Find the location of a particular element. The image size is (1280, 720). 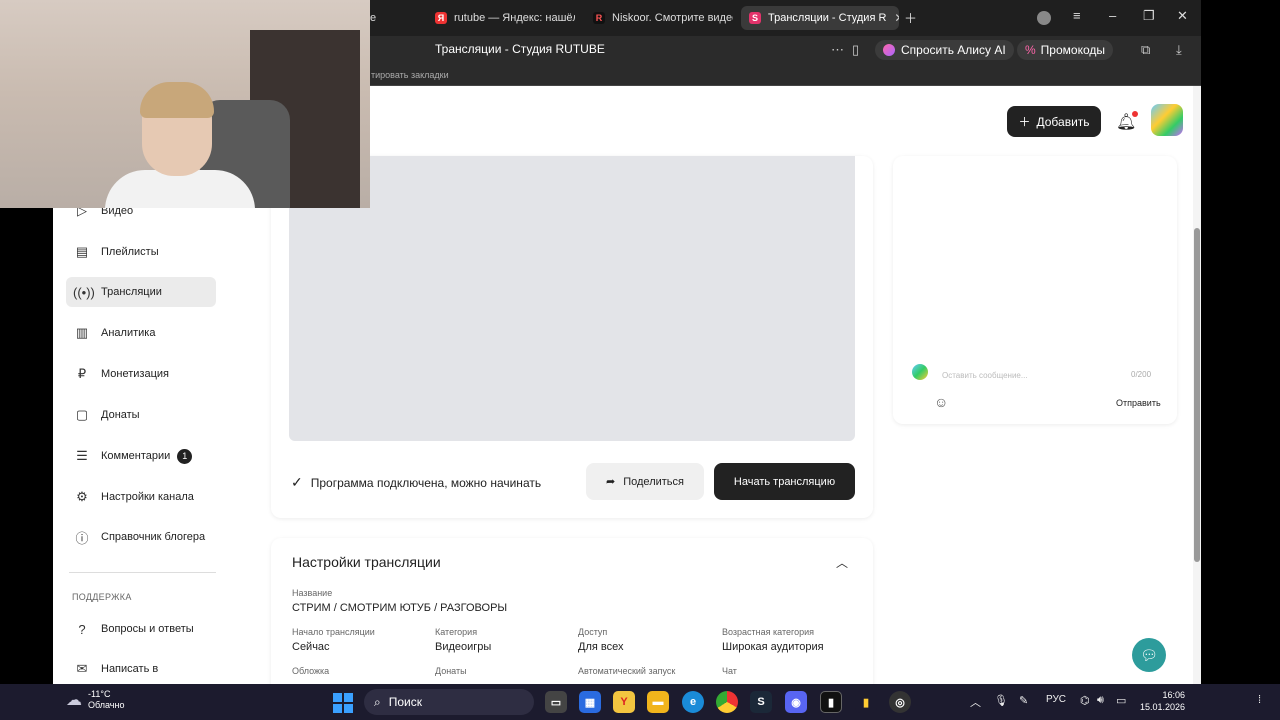

start-label: Начать трансляцию is located at coordinates (784, 481).